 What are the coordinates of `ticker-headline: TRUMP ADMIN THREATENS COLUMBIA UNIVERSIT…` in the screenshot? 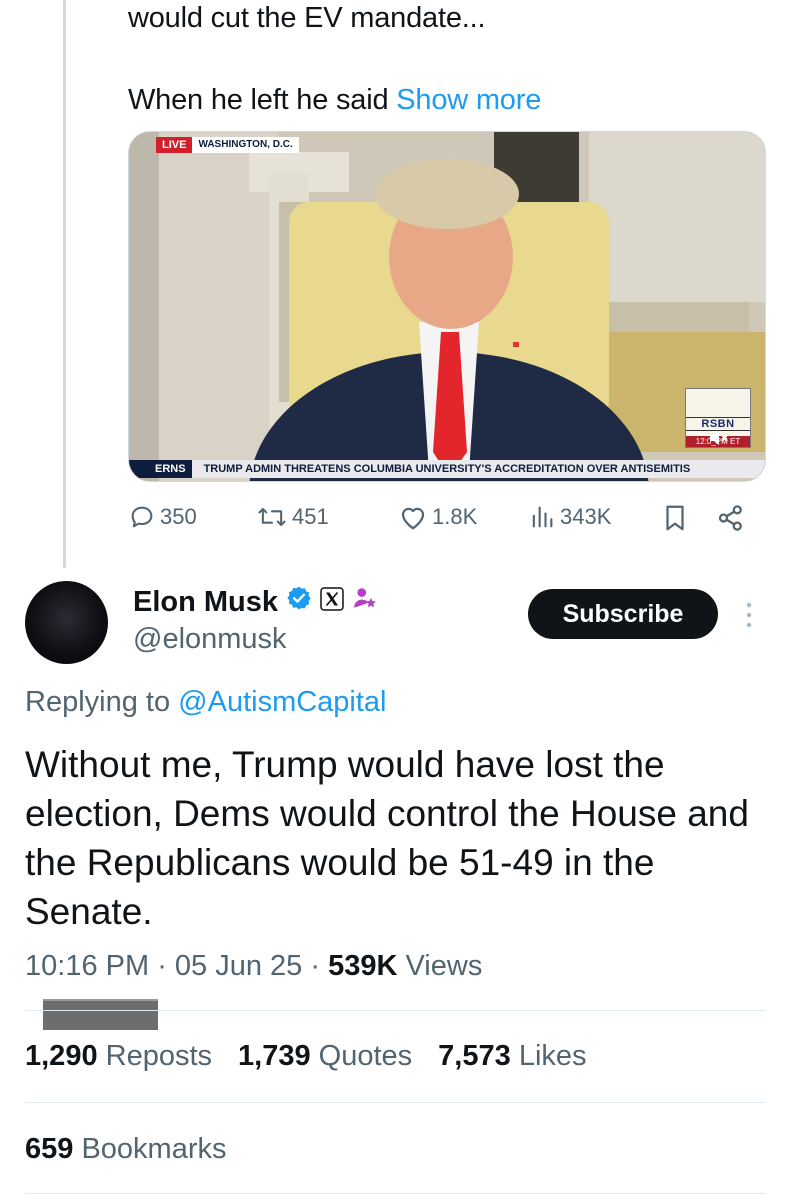 It's located at (447, 469).